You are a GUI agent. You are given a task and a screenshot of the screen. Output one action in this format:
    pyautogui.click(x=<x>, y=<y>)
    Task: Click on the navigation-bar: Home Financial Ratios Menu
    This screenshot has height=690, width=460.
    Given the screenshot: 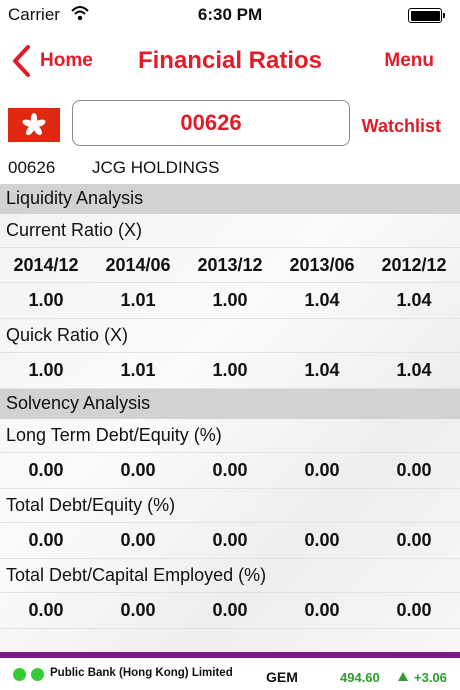 What is the action you would take?
    pyautogui.click(x=230, y=61)
    